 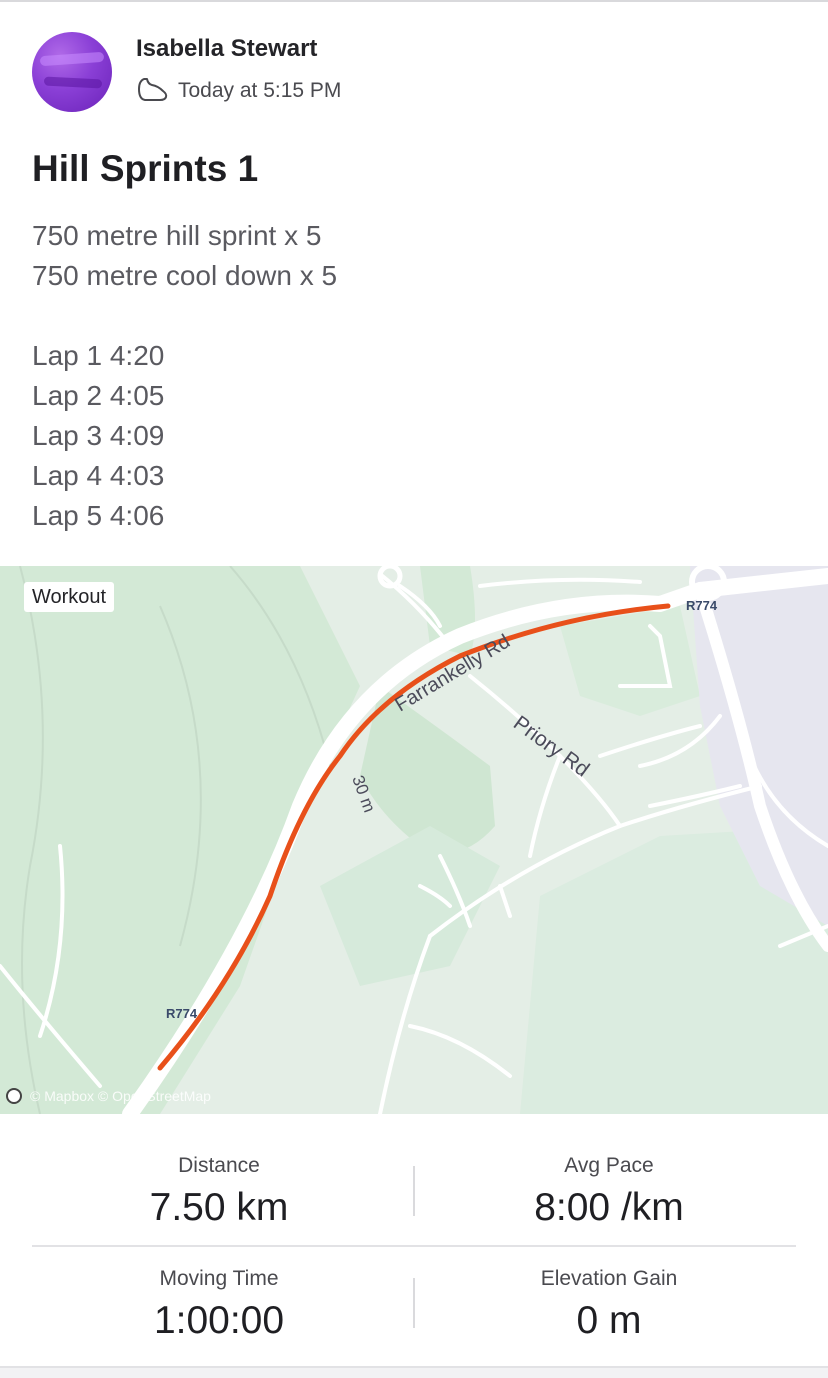 What do you see at coordinates (98, 475) in the screenshot?
I see `lap-line: Lap 4 4:03` at bounding box center [98, 475].